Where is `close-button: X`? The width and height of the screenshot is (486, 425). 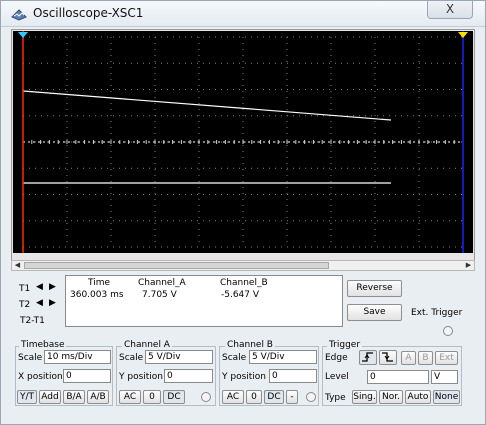 close-button: X is located at coordinates (450, 10).